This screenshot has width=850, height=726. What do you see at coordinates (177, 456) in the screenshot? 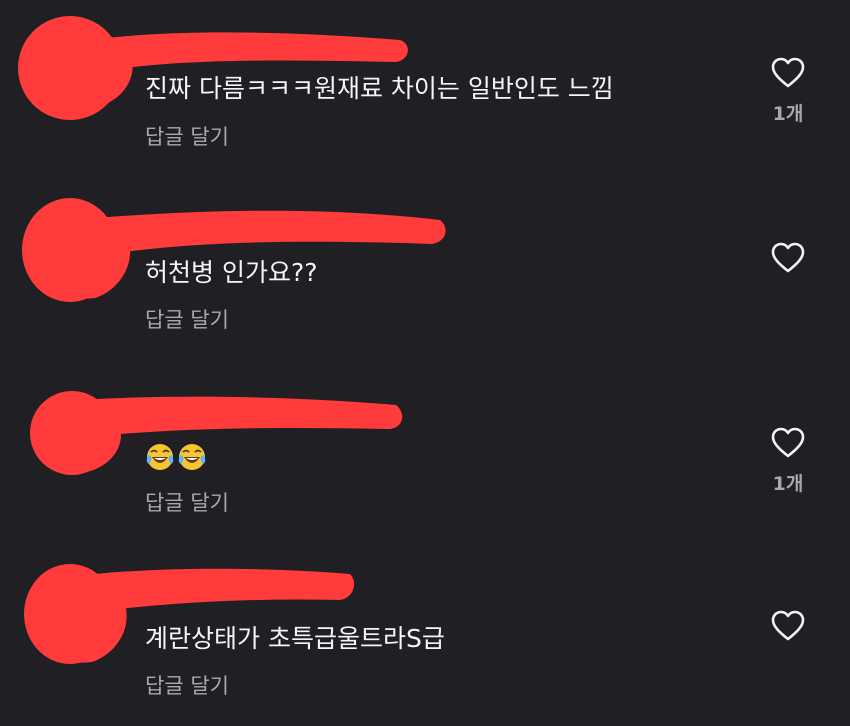
I see `comment-text` at bounding box center [177, 456].